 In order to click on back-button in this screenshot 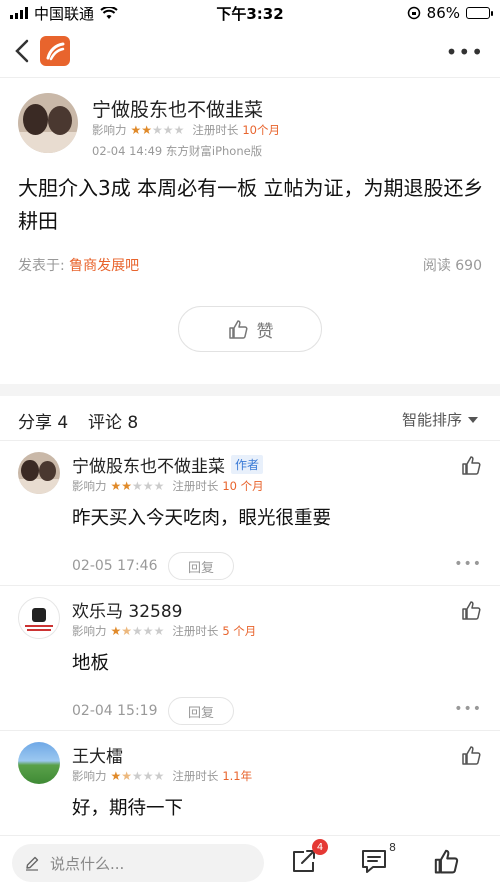, I will do `click(24, 51)`.